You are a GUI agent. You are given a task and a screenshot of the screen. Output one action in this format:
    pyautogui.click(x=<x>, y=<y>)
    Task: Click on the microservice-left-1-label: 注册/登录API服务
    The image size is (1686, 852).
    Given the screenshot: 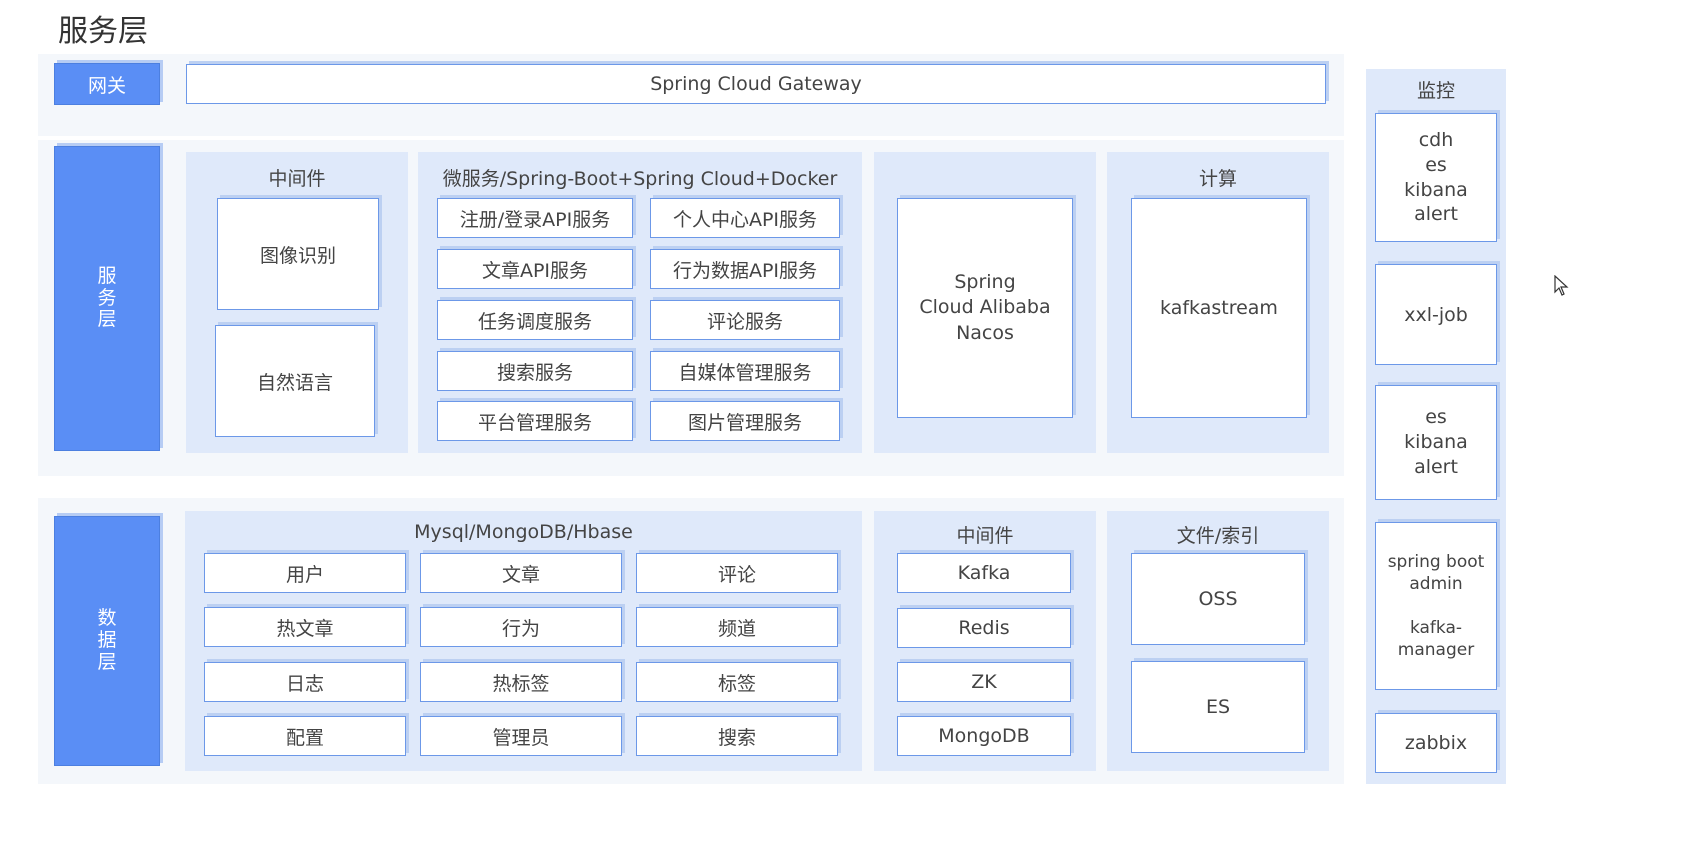 What is the action you would take?
    pyautogui.click(x=535, y=219)
    